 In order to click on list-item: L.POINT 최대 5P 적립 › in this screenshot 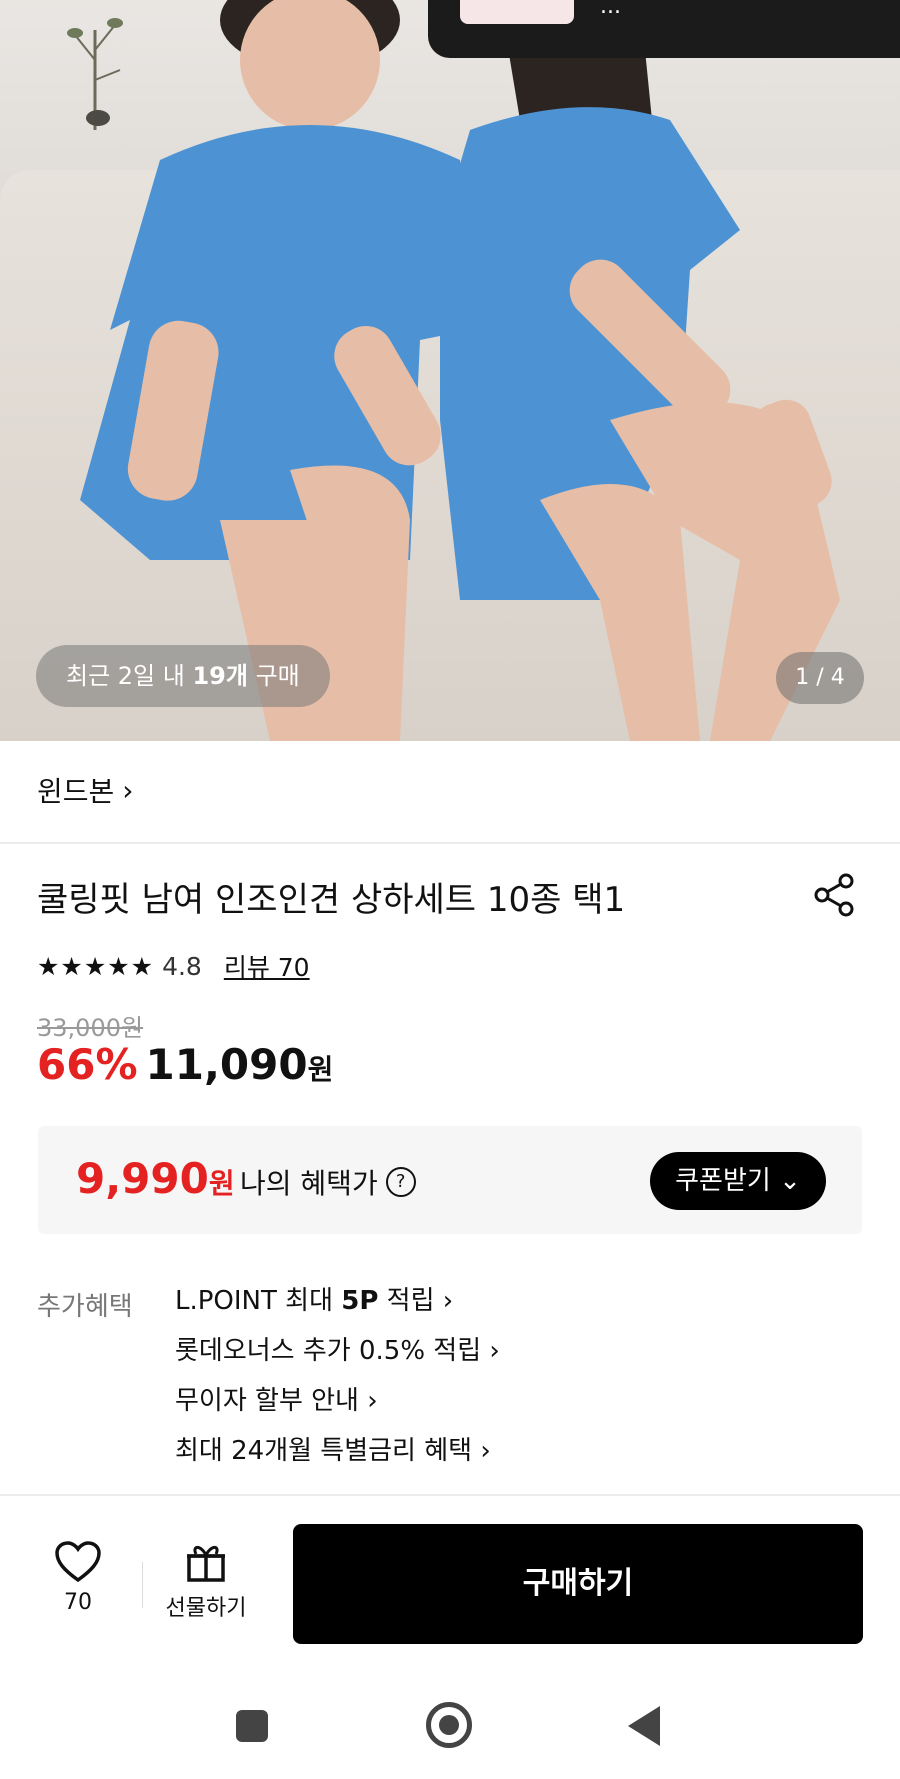, I will do `click(337, 1308)`.